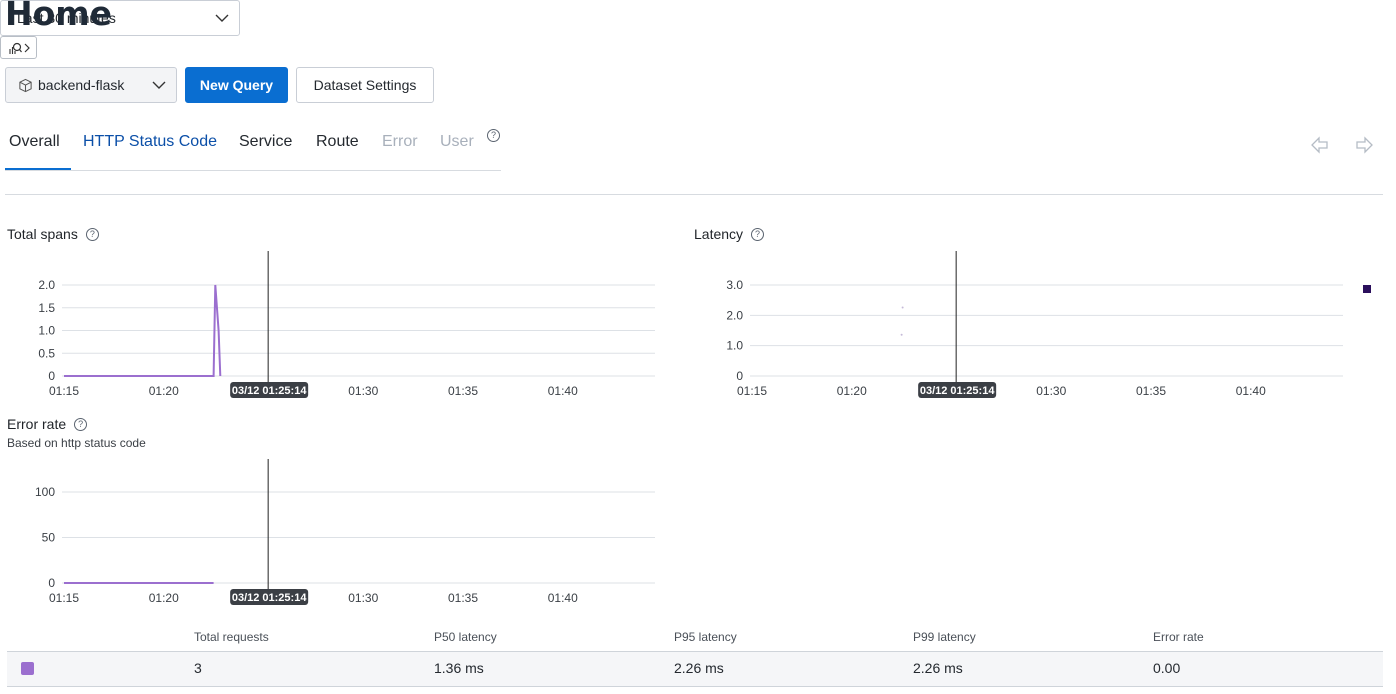  Describe the element at coordinates (459, 668) in the screenshot. I see `cell-p50-latency: 1.36 ms` at that location.